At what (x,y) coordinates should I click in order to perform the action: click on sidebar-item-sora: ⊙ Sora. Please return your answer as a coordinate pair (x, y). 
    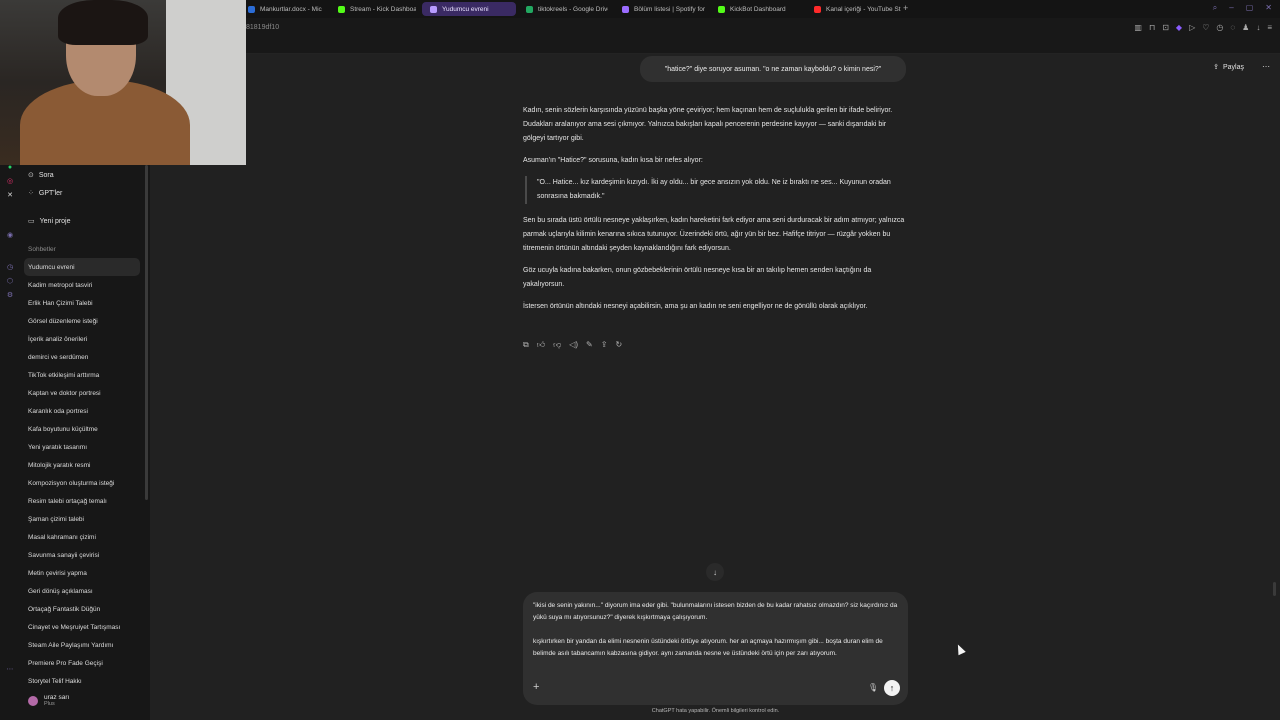
    Looking at the image, I should click on (41, 175).